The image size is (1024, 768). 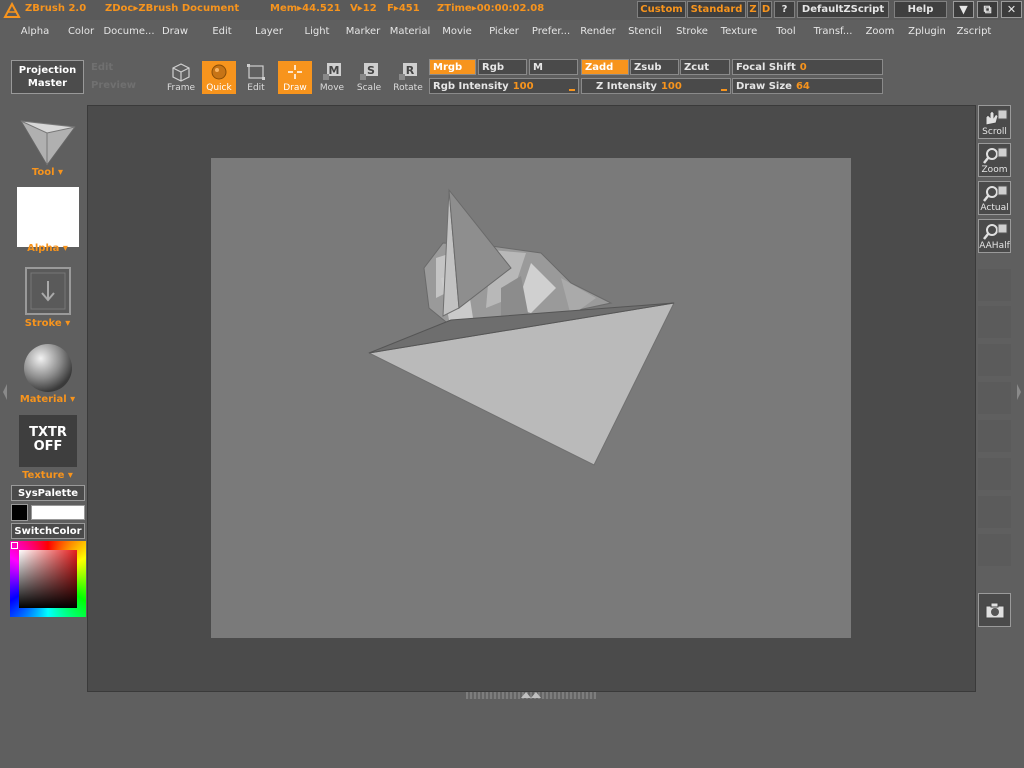 What do you see at coordinates (880, 31) in the screenshot?
I see `menu-zoom: Zoom` at bounding box center [880, 31].